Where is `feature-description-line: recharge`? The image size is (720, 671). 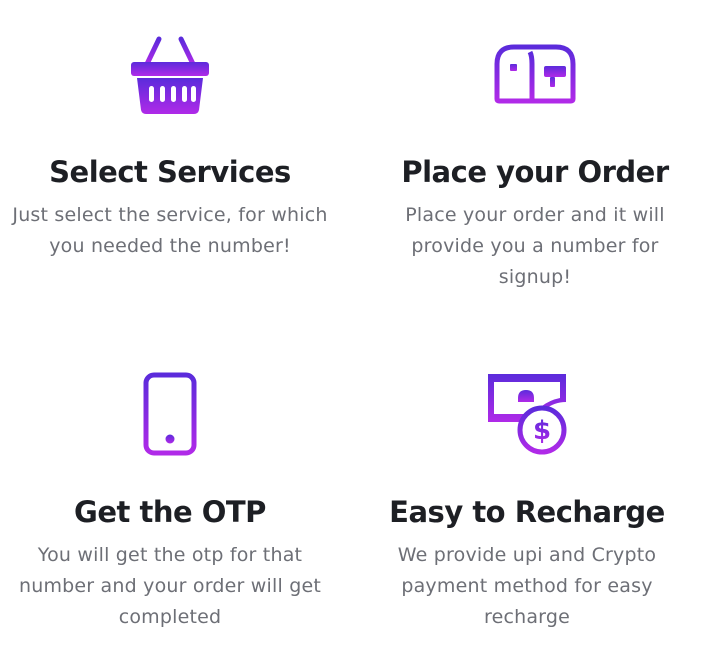 feature-description-line: recharge is located at coordinates (527, 617).